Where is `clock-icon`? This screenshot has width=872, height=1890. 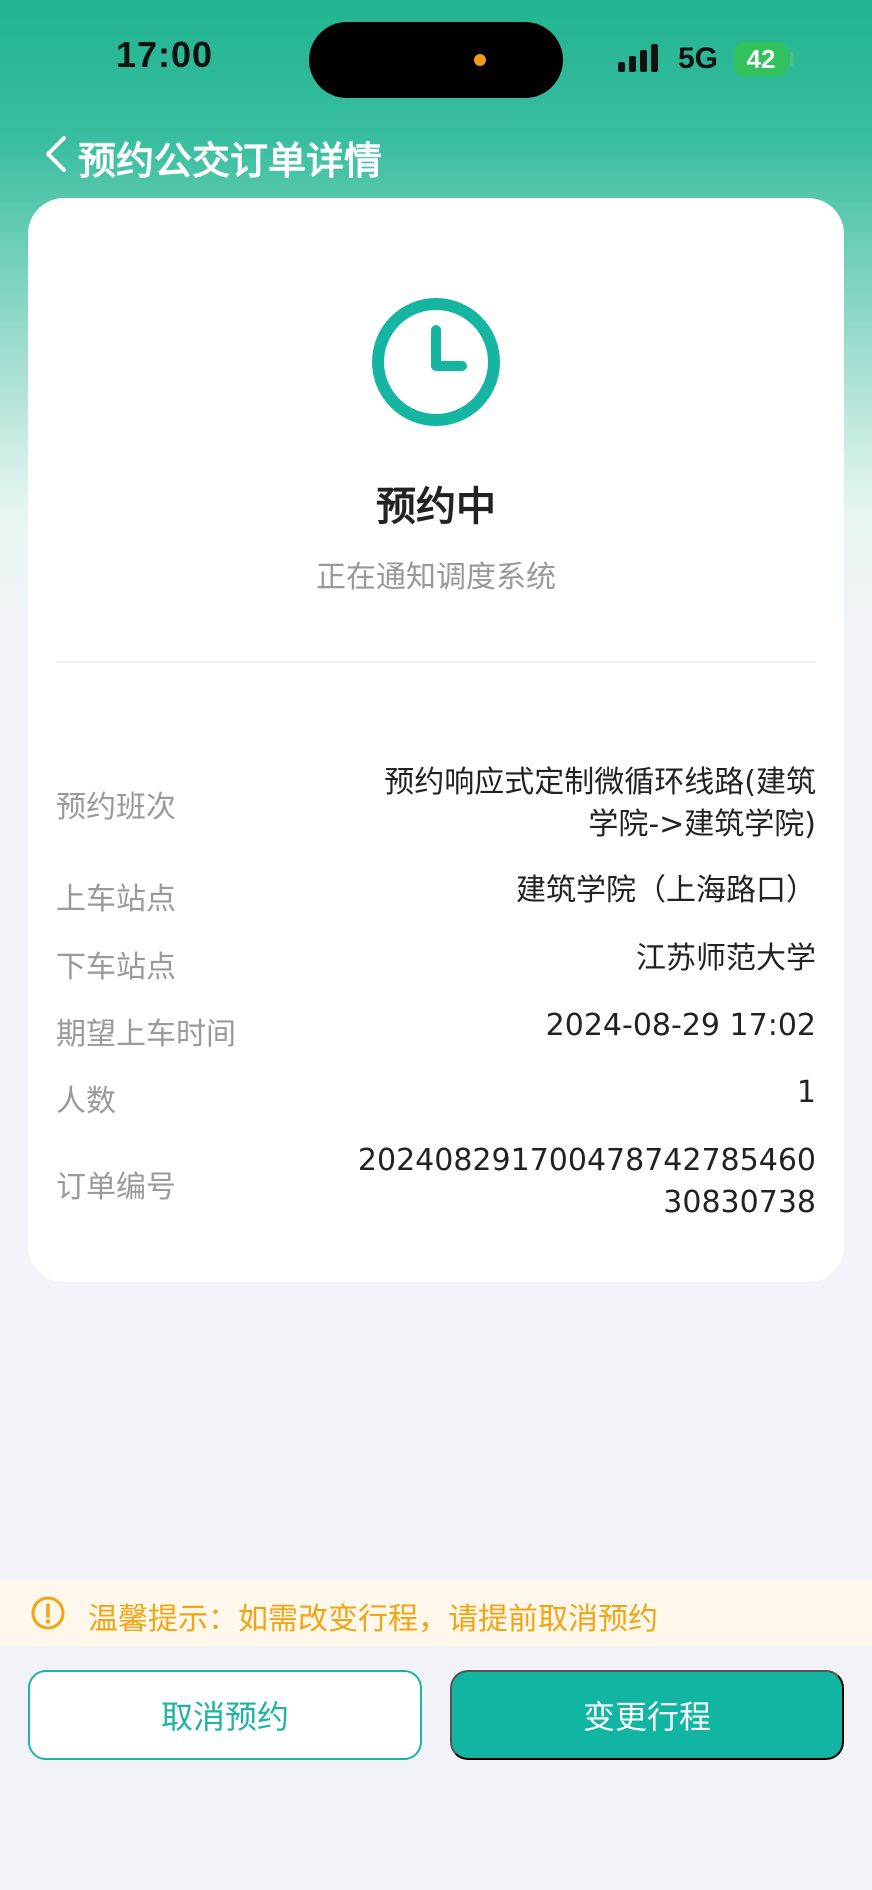
clock-icon is located at coordinates (436, 362).